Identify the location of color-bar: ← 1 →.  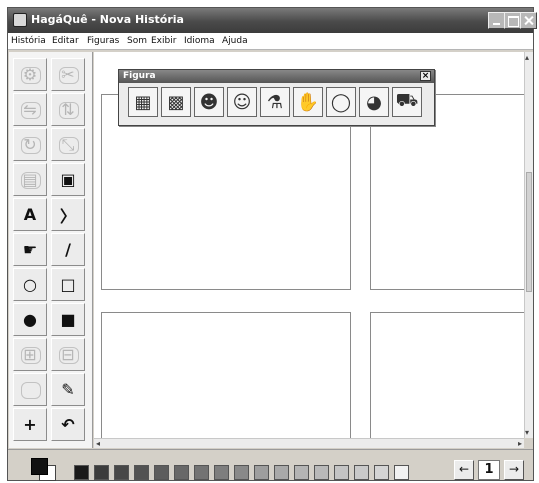
(270, 465).